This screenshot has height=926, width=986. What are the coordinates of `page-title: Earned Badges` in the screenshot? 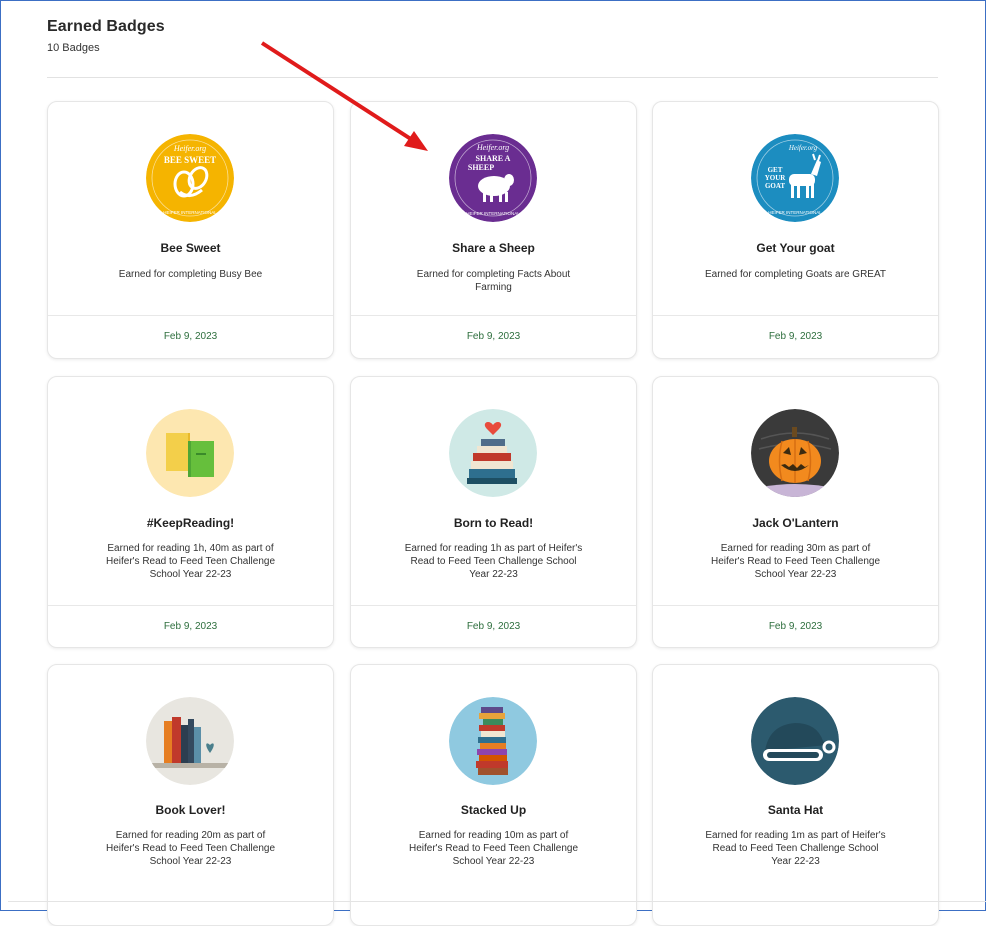 It's located at (106, 26).